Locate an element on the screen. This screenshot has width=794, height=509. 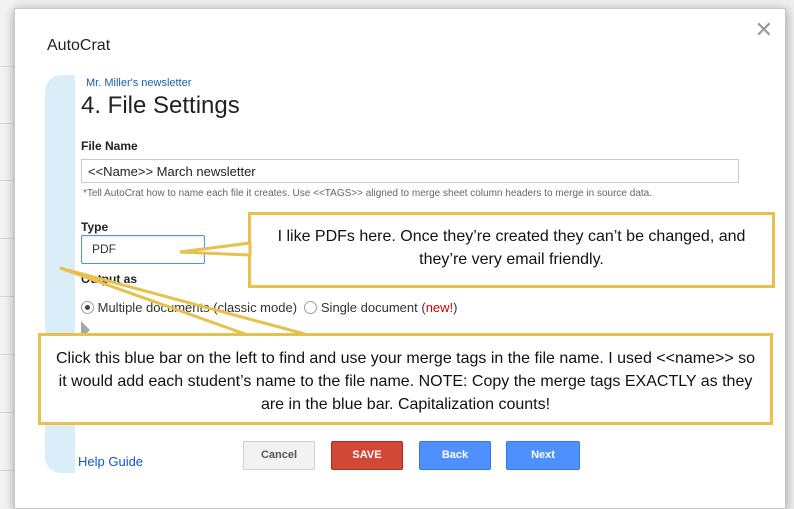
page-title: 4. File Settings is located at coordinates (160, 105).